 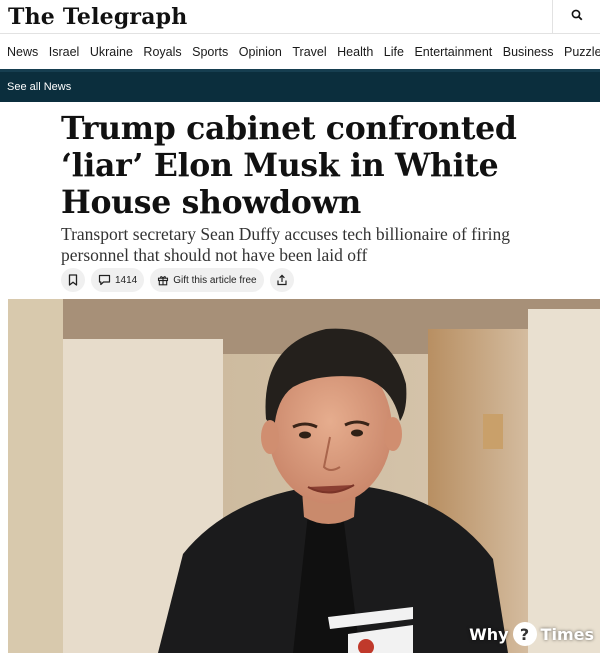 I want to click on share-button, so click(x=281, y=280).